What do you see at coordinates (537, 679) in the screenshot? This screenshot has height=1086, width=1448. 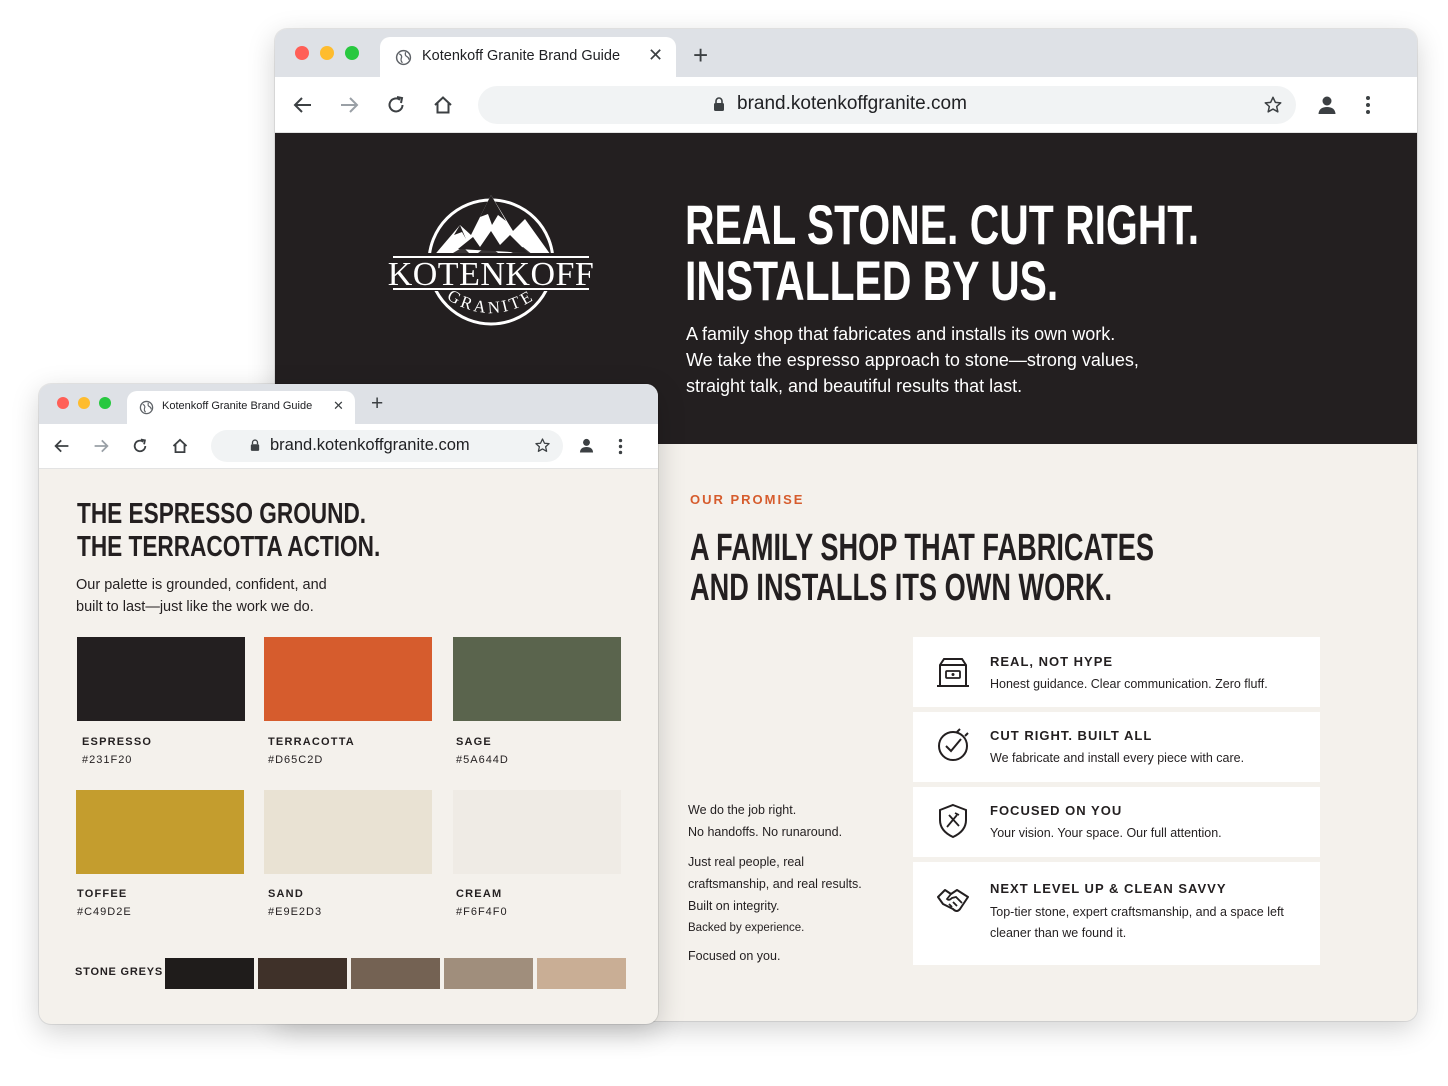 I see `swatch-sage` at bounding box center [537, 679].